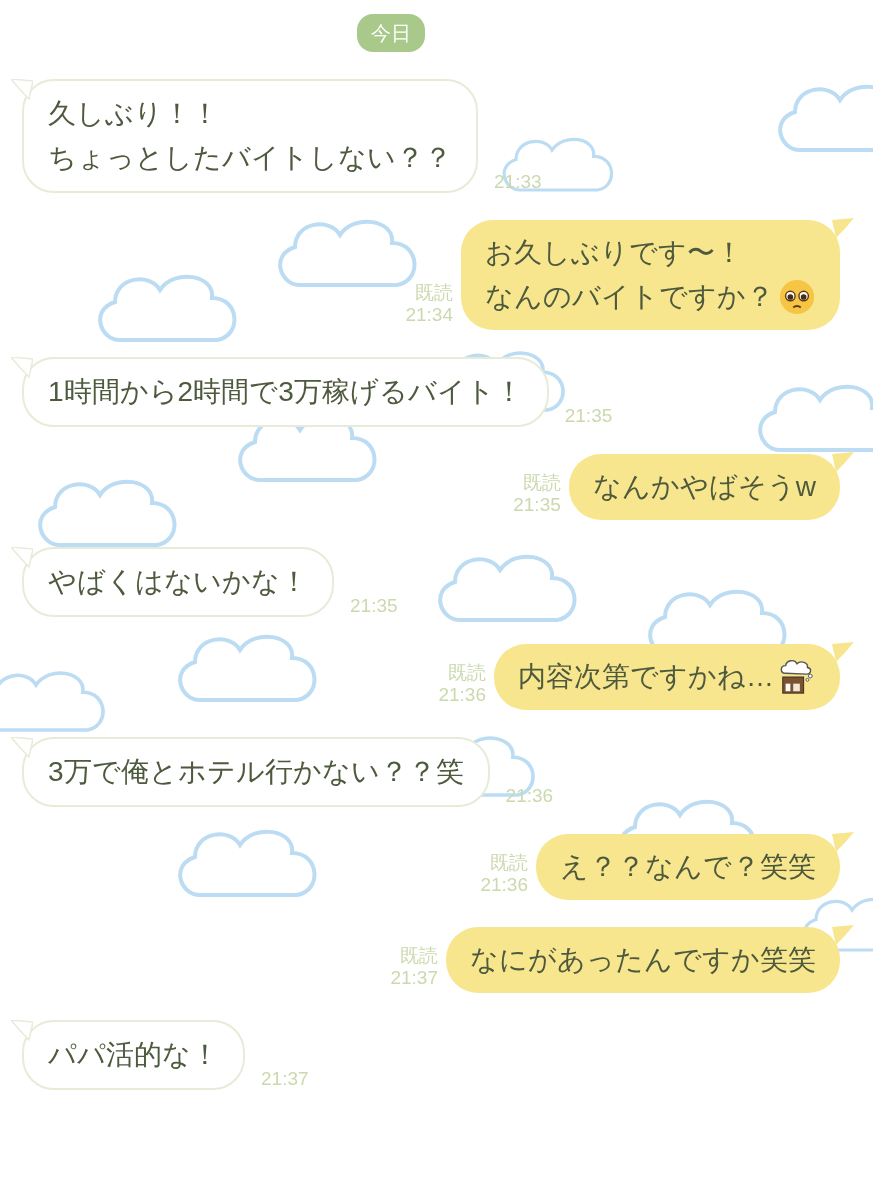 The width and height of the screenshot is (873, 1200). What do you see at coordinates (629, 297) in the screenshot?
I see `message-text: なんのバイトですか？` at bounding box center [629, 297].